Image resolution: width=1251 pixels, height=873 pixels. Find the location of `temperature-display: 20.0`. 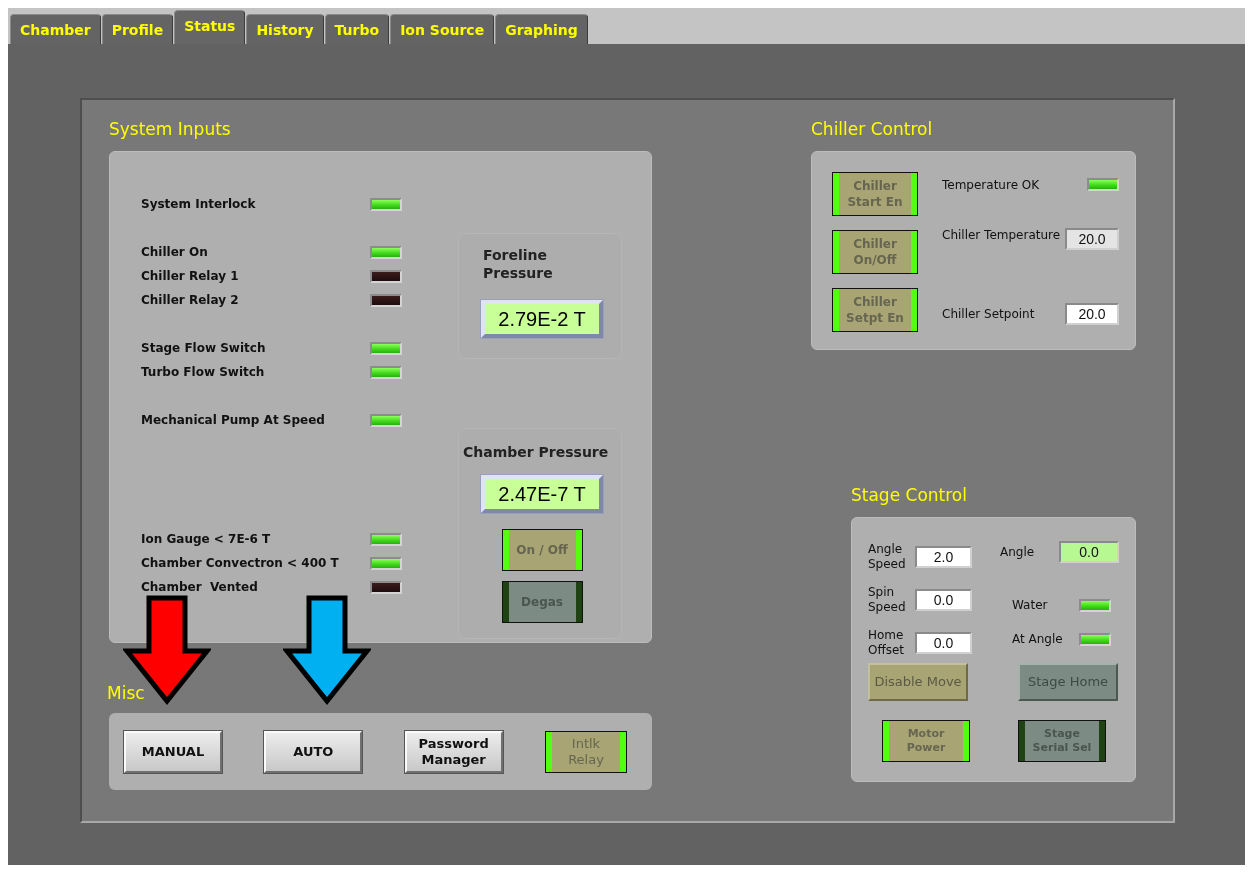

temperature-display: 20.0 is located at coordinates (1092, 239).